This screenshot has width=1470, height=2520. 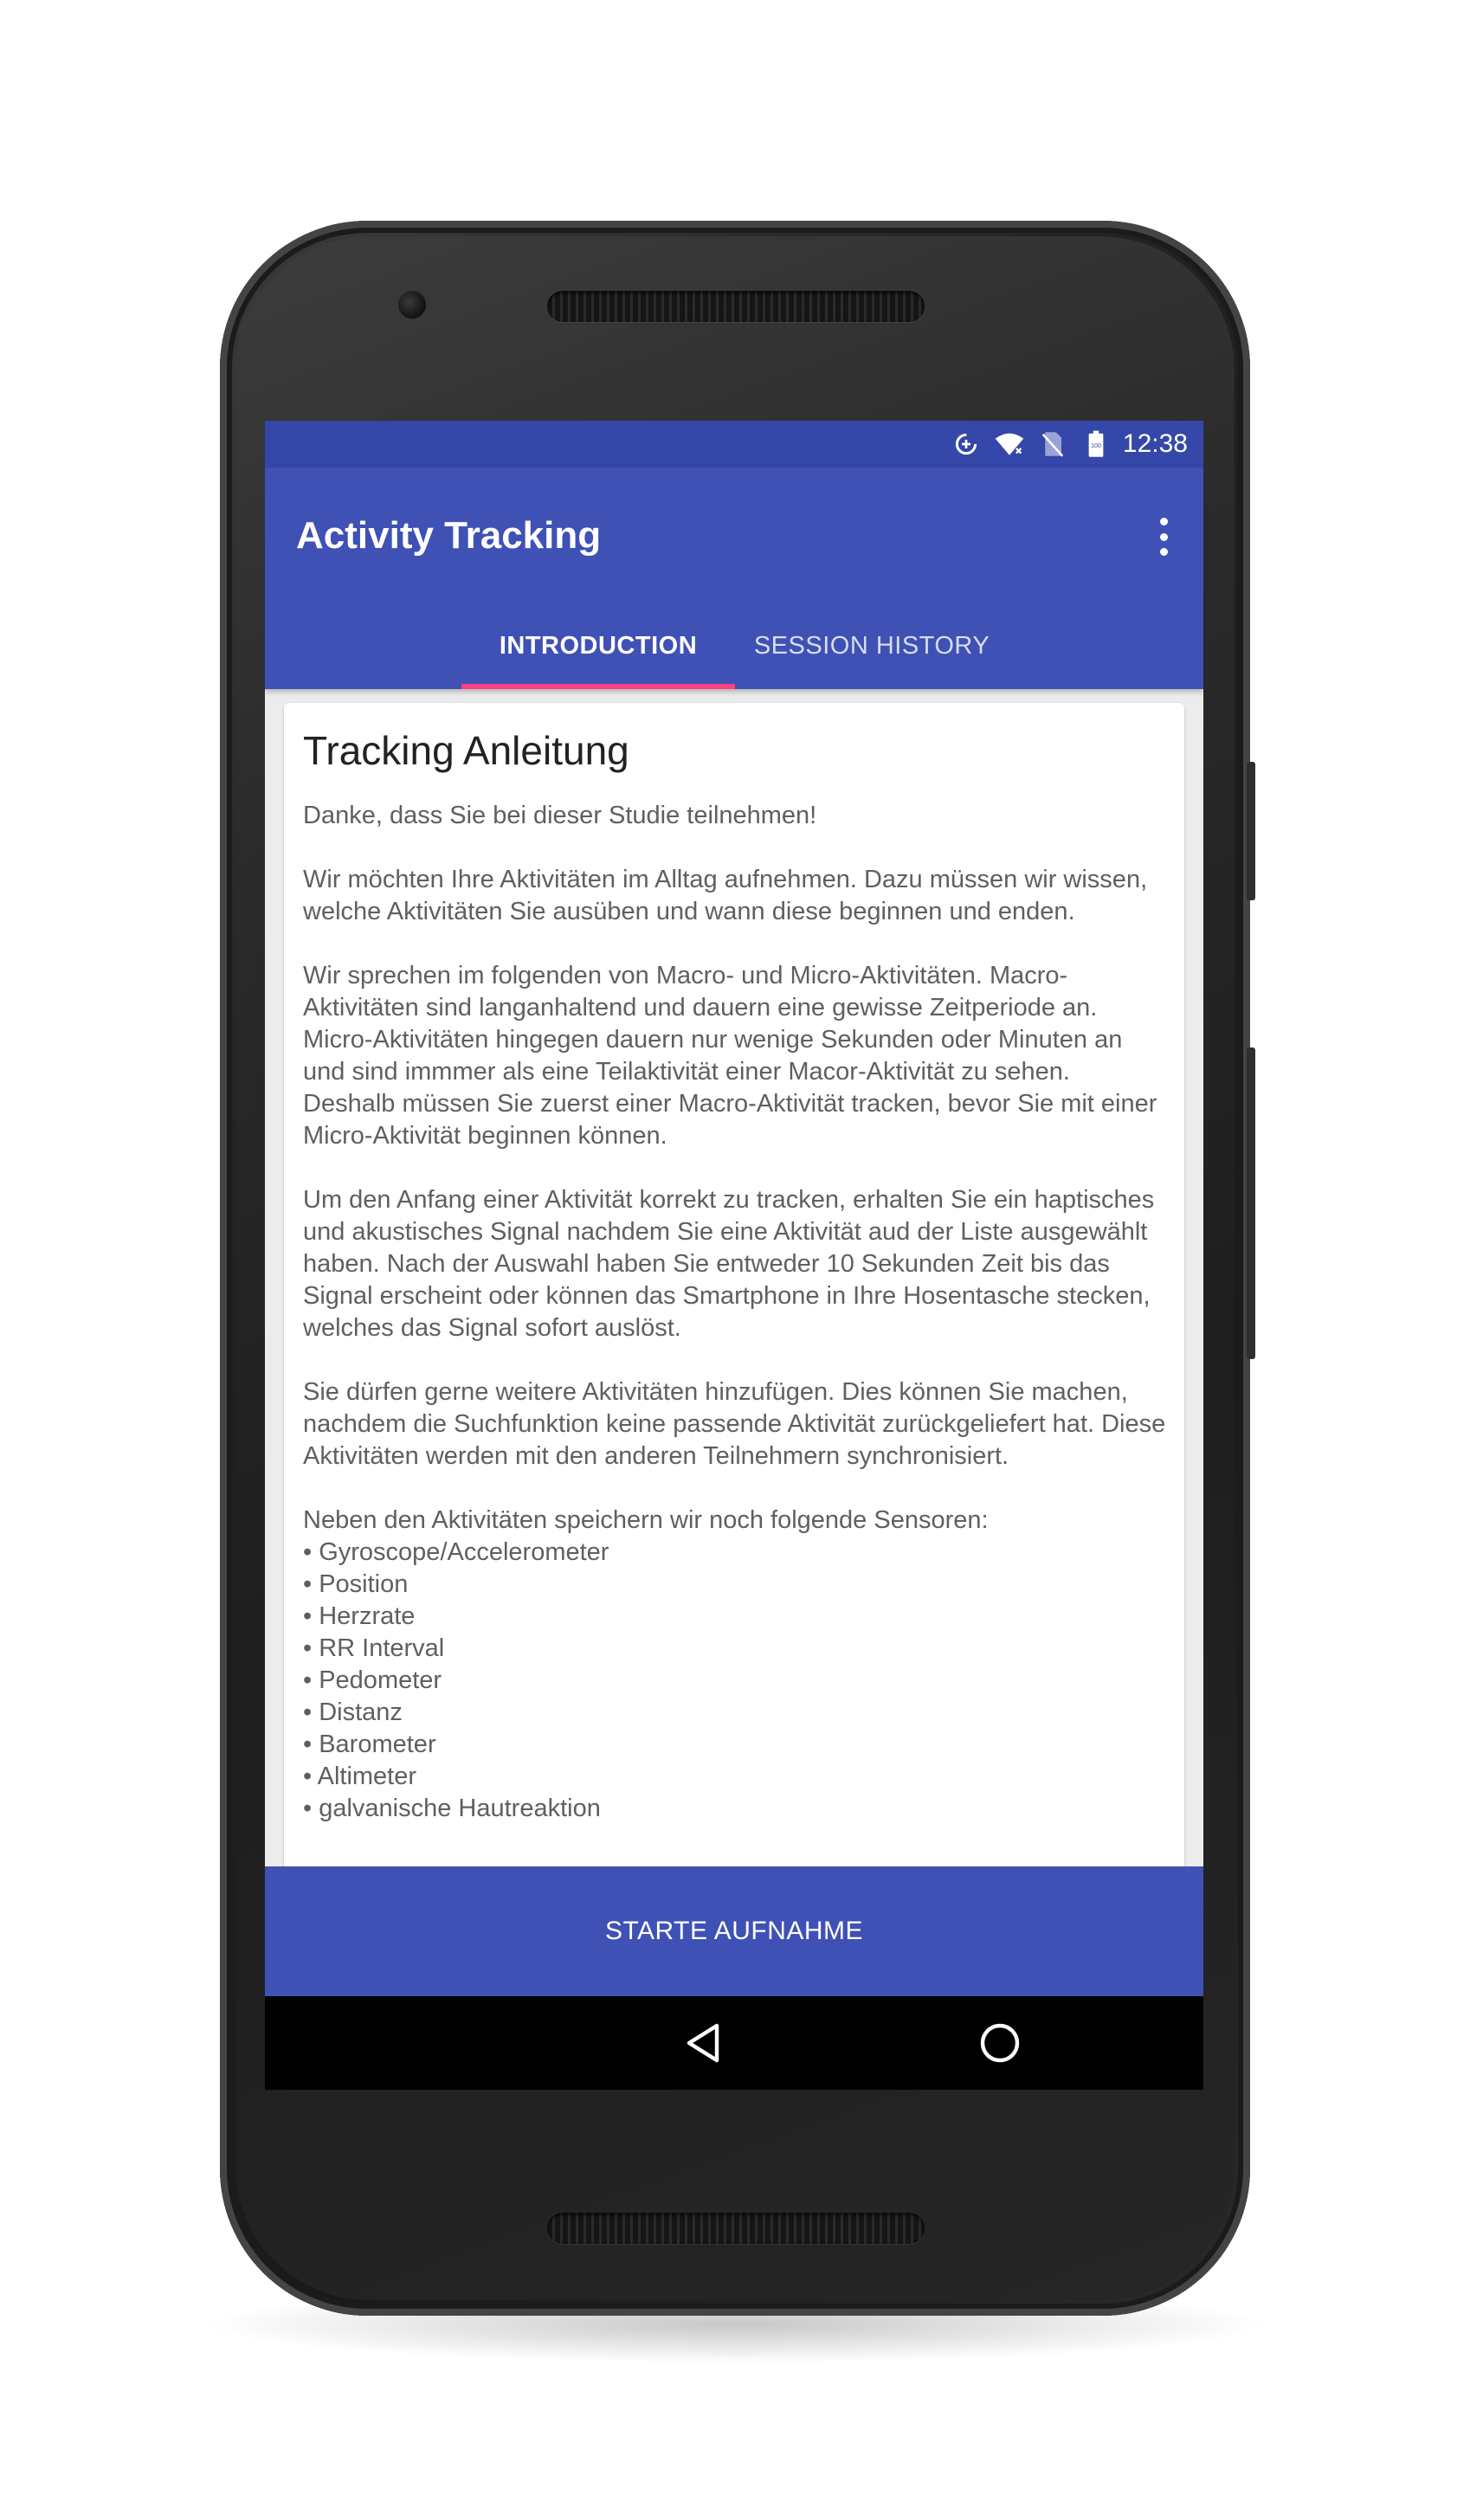 What do you see at coordinates (1155, 443) in the screenshot?
I see `status-time: 12:38` at bounding box center [1155, 443].